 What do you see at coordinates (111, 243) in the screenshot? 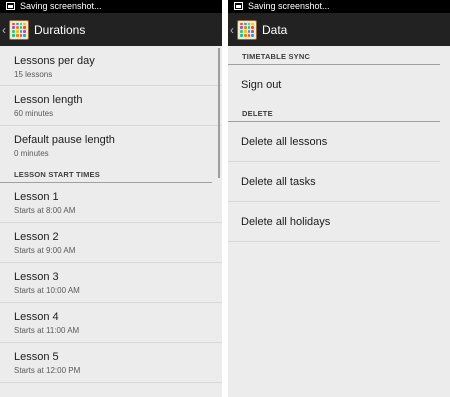
I see `lesson-item: Lesson 2 Starts at 9:00 AM` at bounding box center [111, 243].